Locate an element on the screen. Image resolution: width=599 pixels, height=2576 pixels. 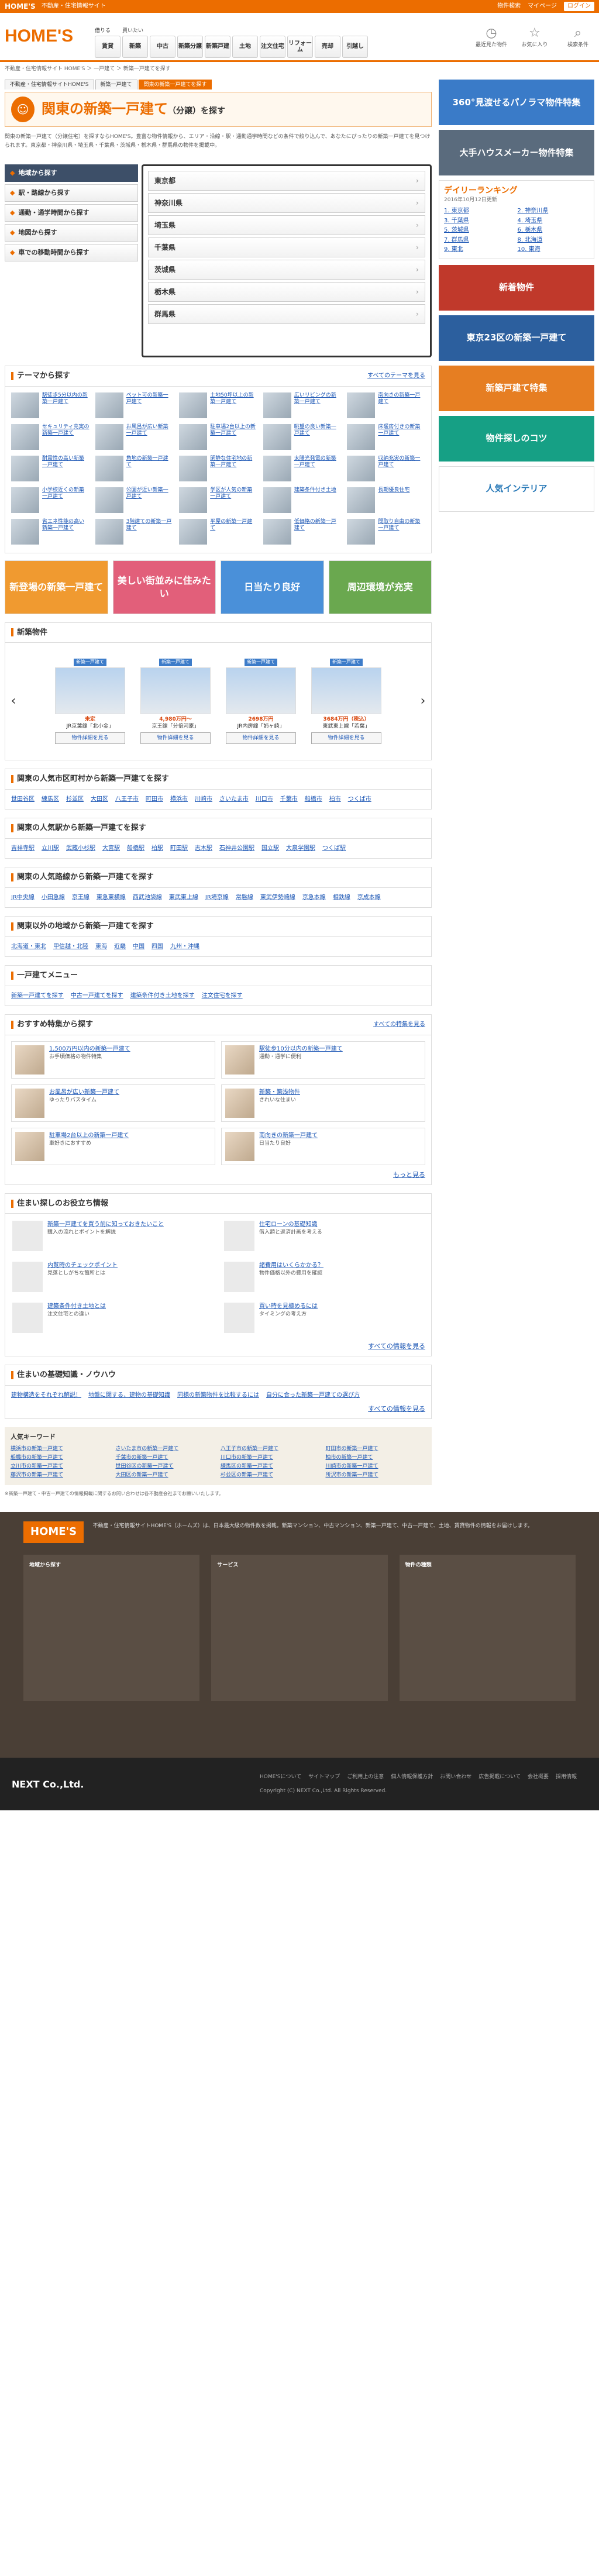
area-link: JR埼京線 is located at coordinates (217, 898).